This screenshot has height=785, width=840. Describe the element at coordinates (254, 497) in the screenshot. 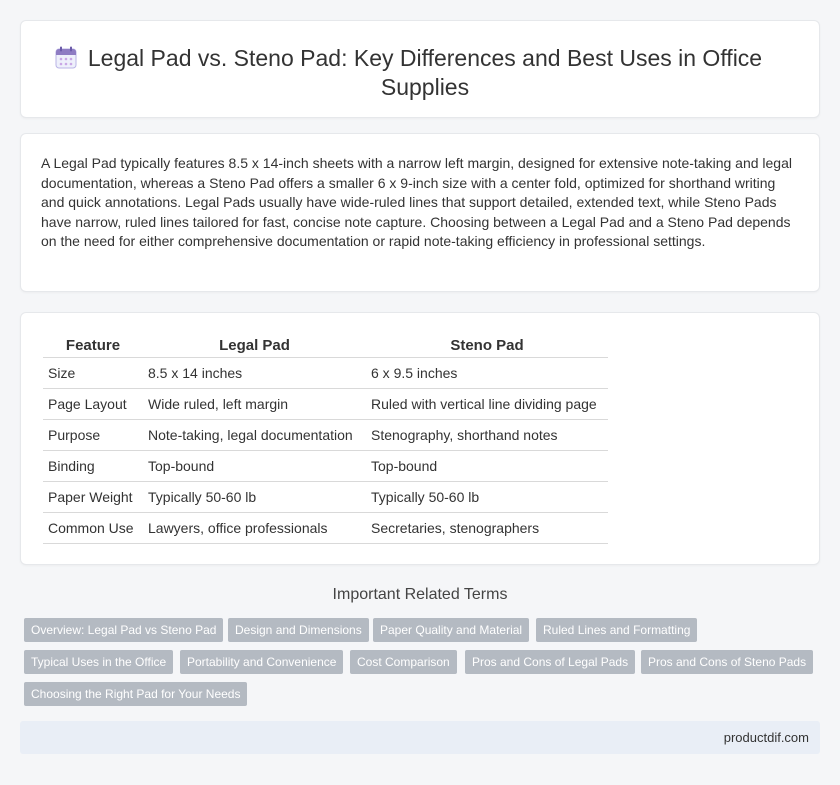

I see `cell-legal: Typically 50-60 lb` at that location.